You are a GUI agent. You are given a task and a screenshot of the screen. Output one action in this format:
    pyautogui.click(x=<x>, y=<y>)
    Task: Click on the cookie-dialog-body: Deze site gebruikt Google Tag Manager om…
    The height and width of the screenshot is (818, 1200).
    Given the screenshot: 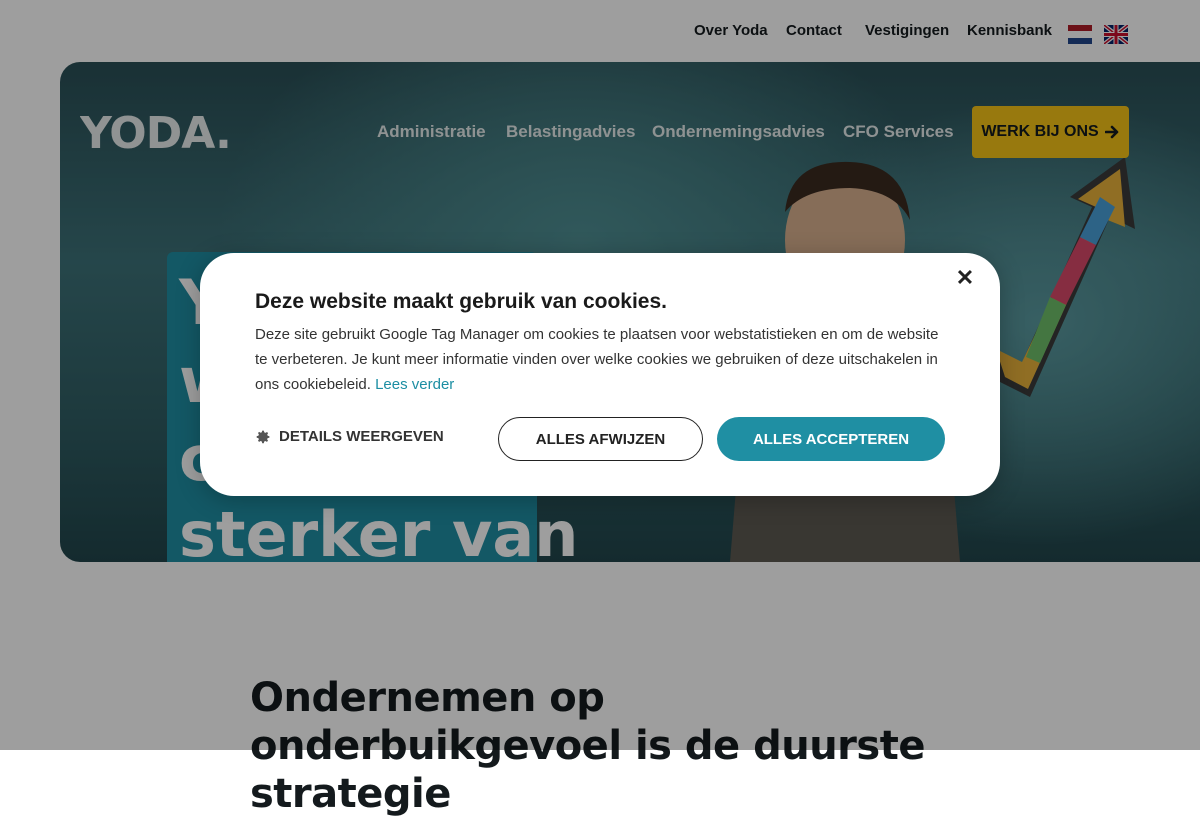 What is the action you would take?
    pyautogui.click(x=605, y=359)
    